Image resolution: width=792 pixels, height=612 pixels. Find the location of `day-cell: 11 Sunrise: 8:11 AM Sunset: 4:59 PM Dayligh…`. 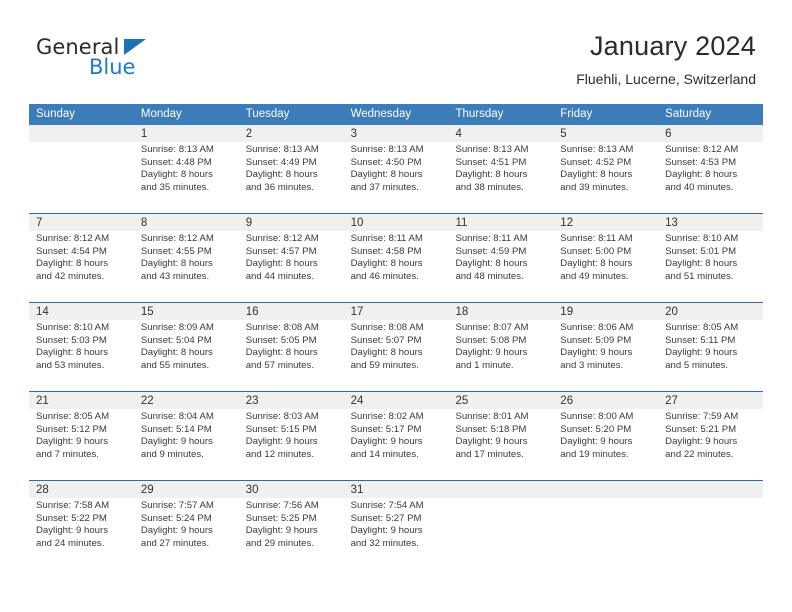

day-cell: 11 Sunrise: 8:11 AM Sunset: 4:59 PM Dayligh… is located at coordinates (500, 258).